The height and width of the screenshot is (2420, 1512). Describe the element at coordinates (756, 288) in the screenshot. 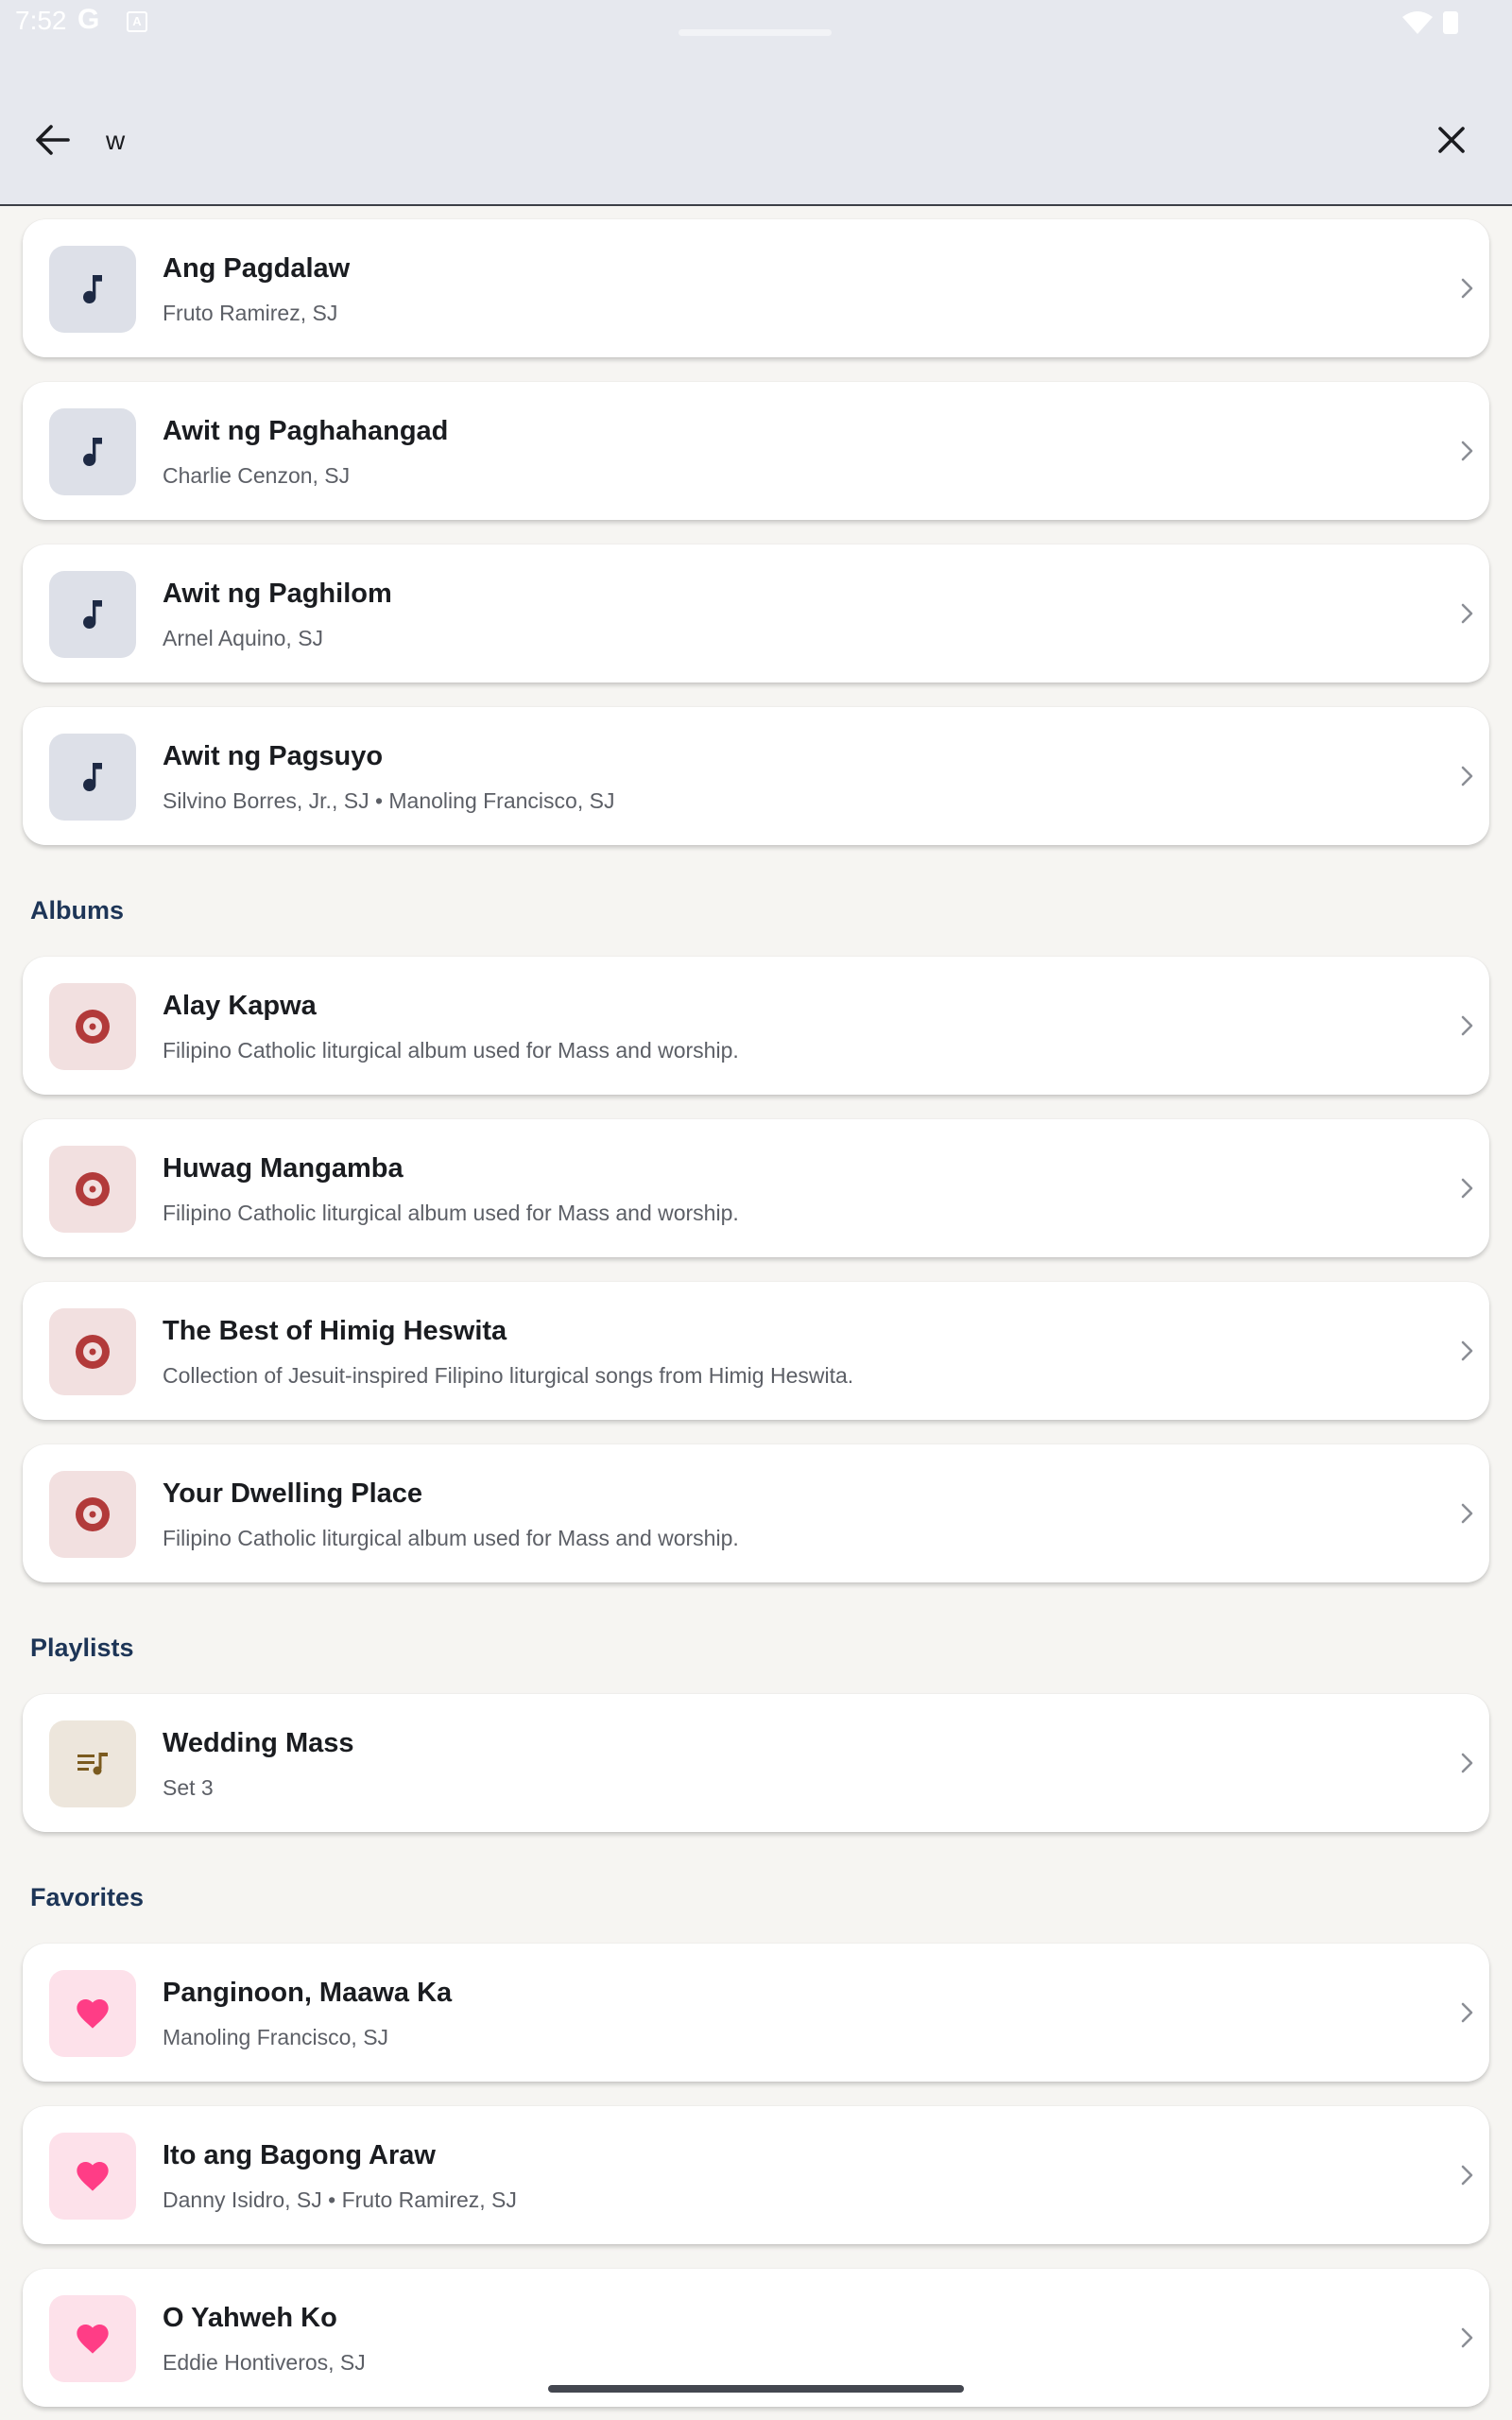

I see `song-card: Ang Pagdalaw Fruto Ramirez, SJ` at that location.